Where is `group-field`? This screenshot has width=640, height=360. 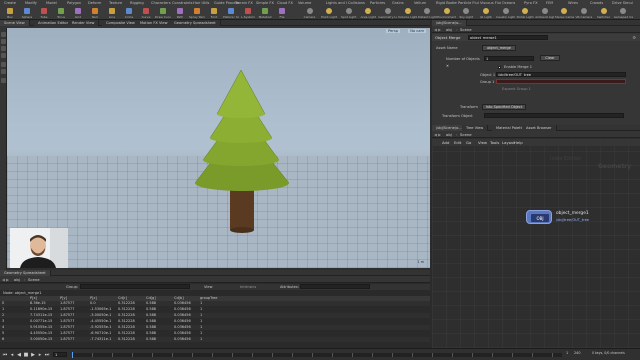 group-field is located at coordinates (135, 286).